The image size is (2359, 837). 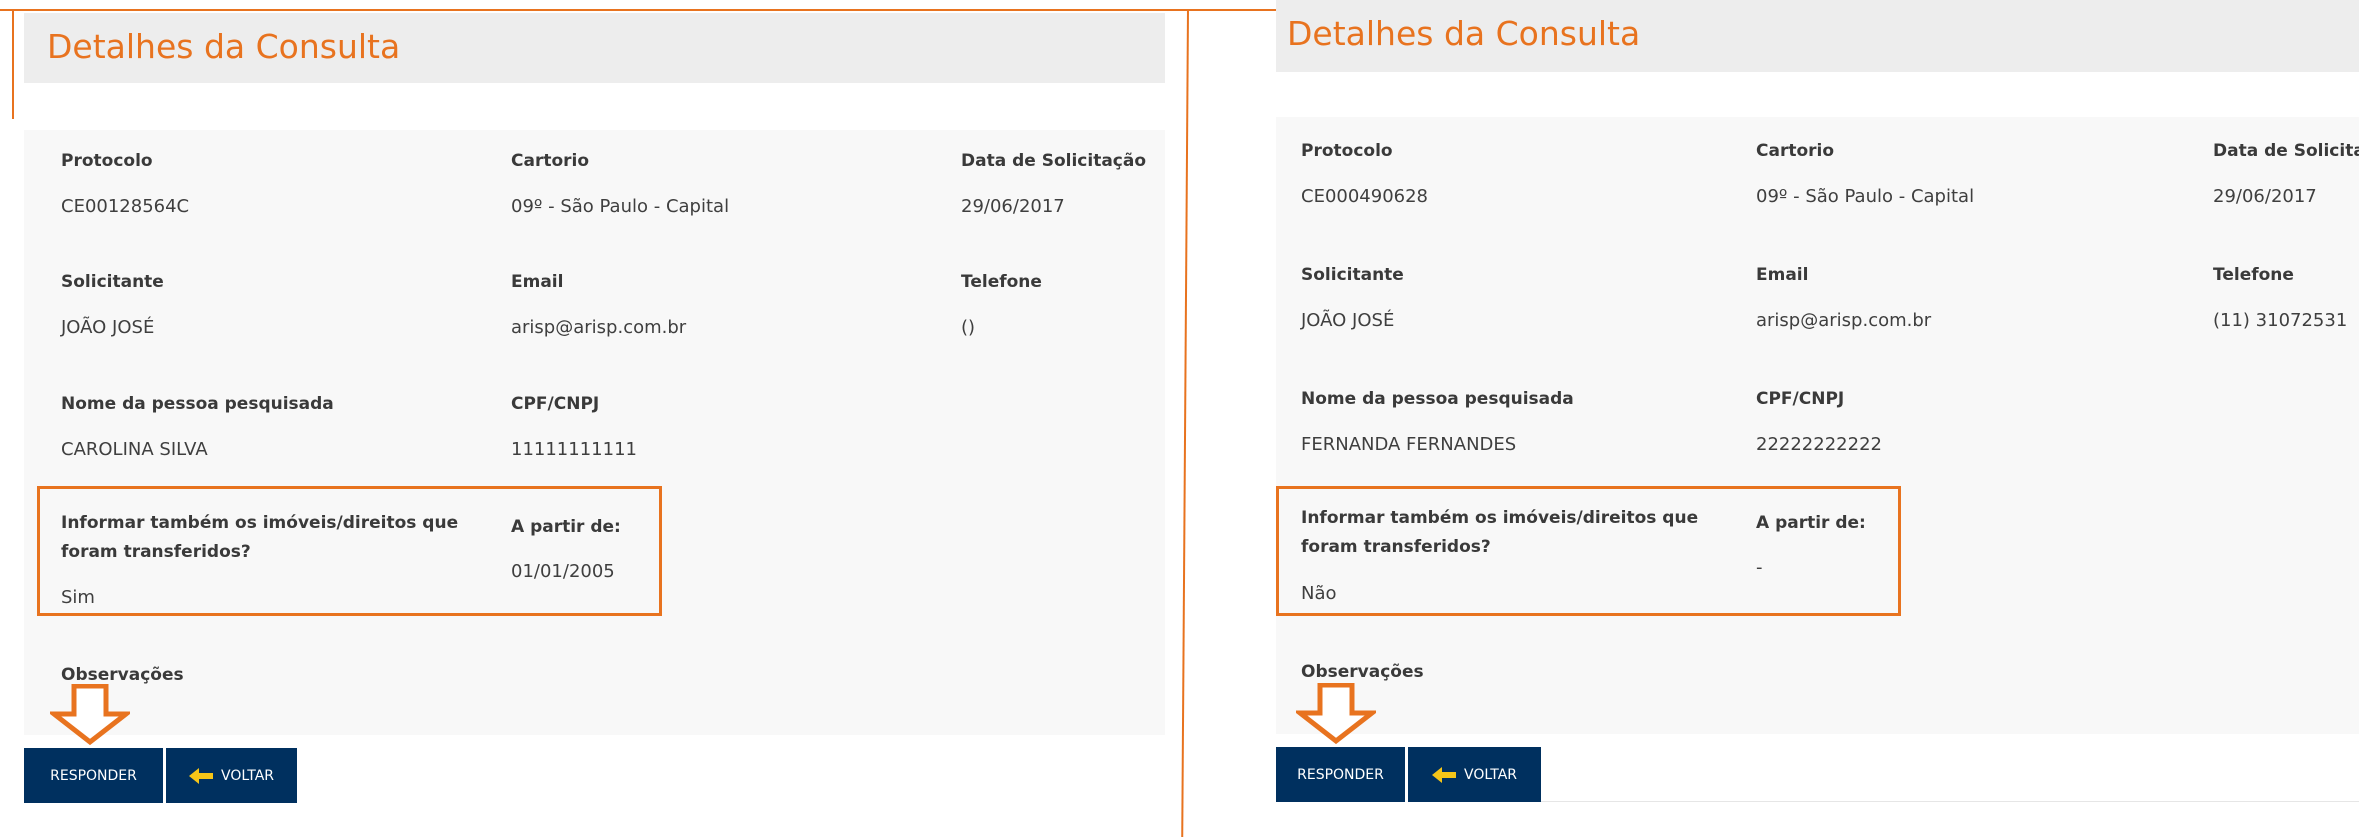 What do you see at coordinates (968, 327) in the screenshot?
I see `telefone-value: ()` at bounding box center [968, 327].